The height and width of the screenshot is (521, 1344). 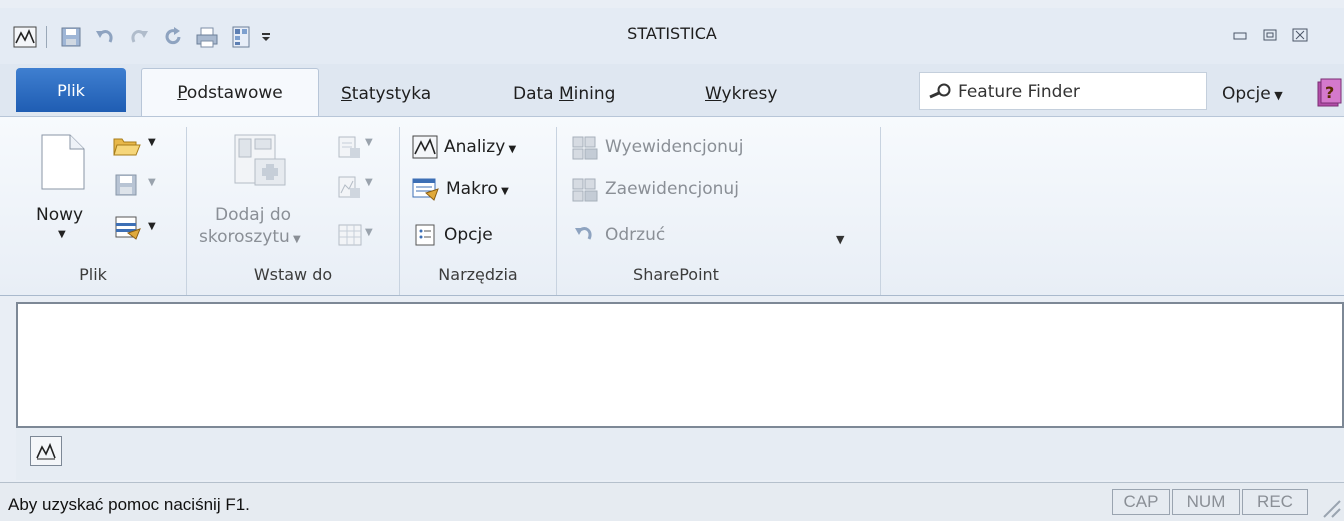 What do you see at coordinates (585, 190) in the screenshot?
I see `check-out-icon` at bounding box center [585, 190].